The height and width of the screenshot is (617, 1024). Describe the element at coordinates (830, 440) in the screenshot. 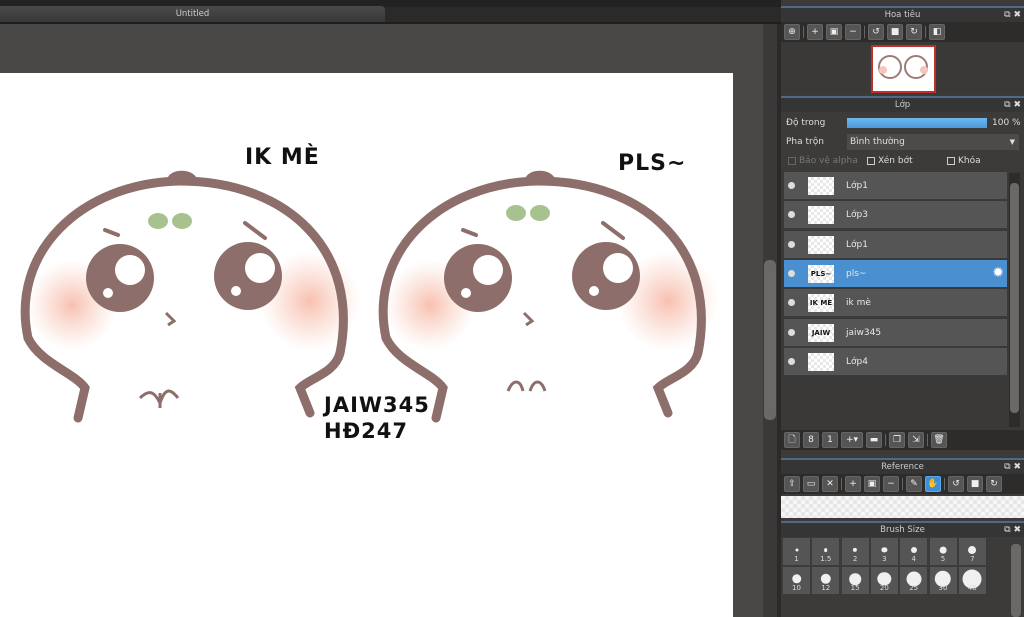

I see `new-1bit-layer-icon: 1` at that location.